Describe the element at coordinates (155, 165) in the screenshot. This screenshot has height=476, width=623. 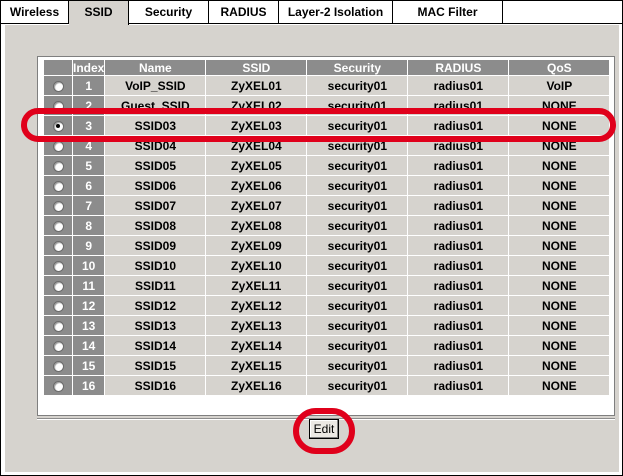
I see `cell-name: SSID05` at that location.